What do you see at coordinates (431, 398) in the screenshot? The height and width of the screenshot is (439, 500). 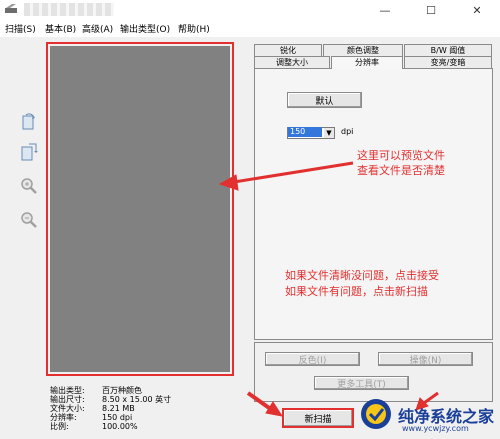 I see `accept-arrow` at bounding box center [431, 398].